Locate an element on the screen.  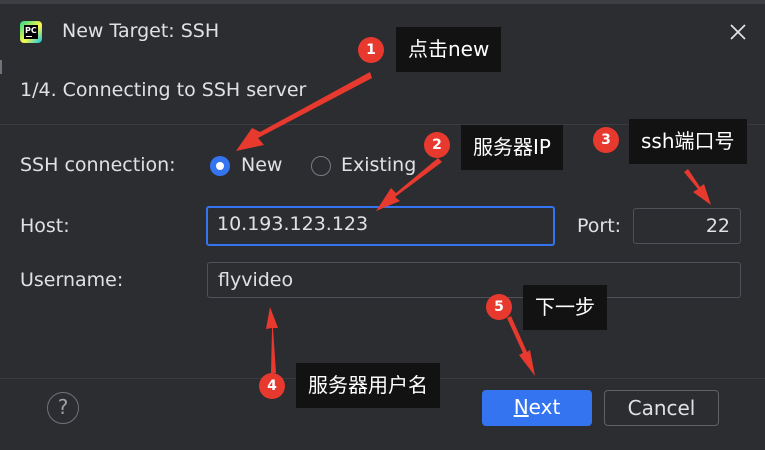
annotation-3-text: ssh端口号 is located at coordinates (688, 141).